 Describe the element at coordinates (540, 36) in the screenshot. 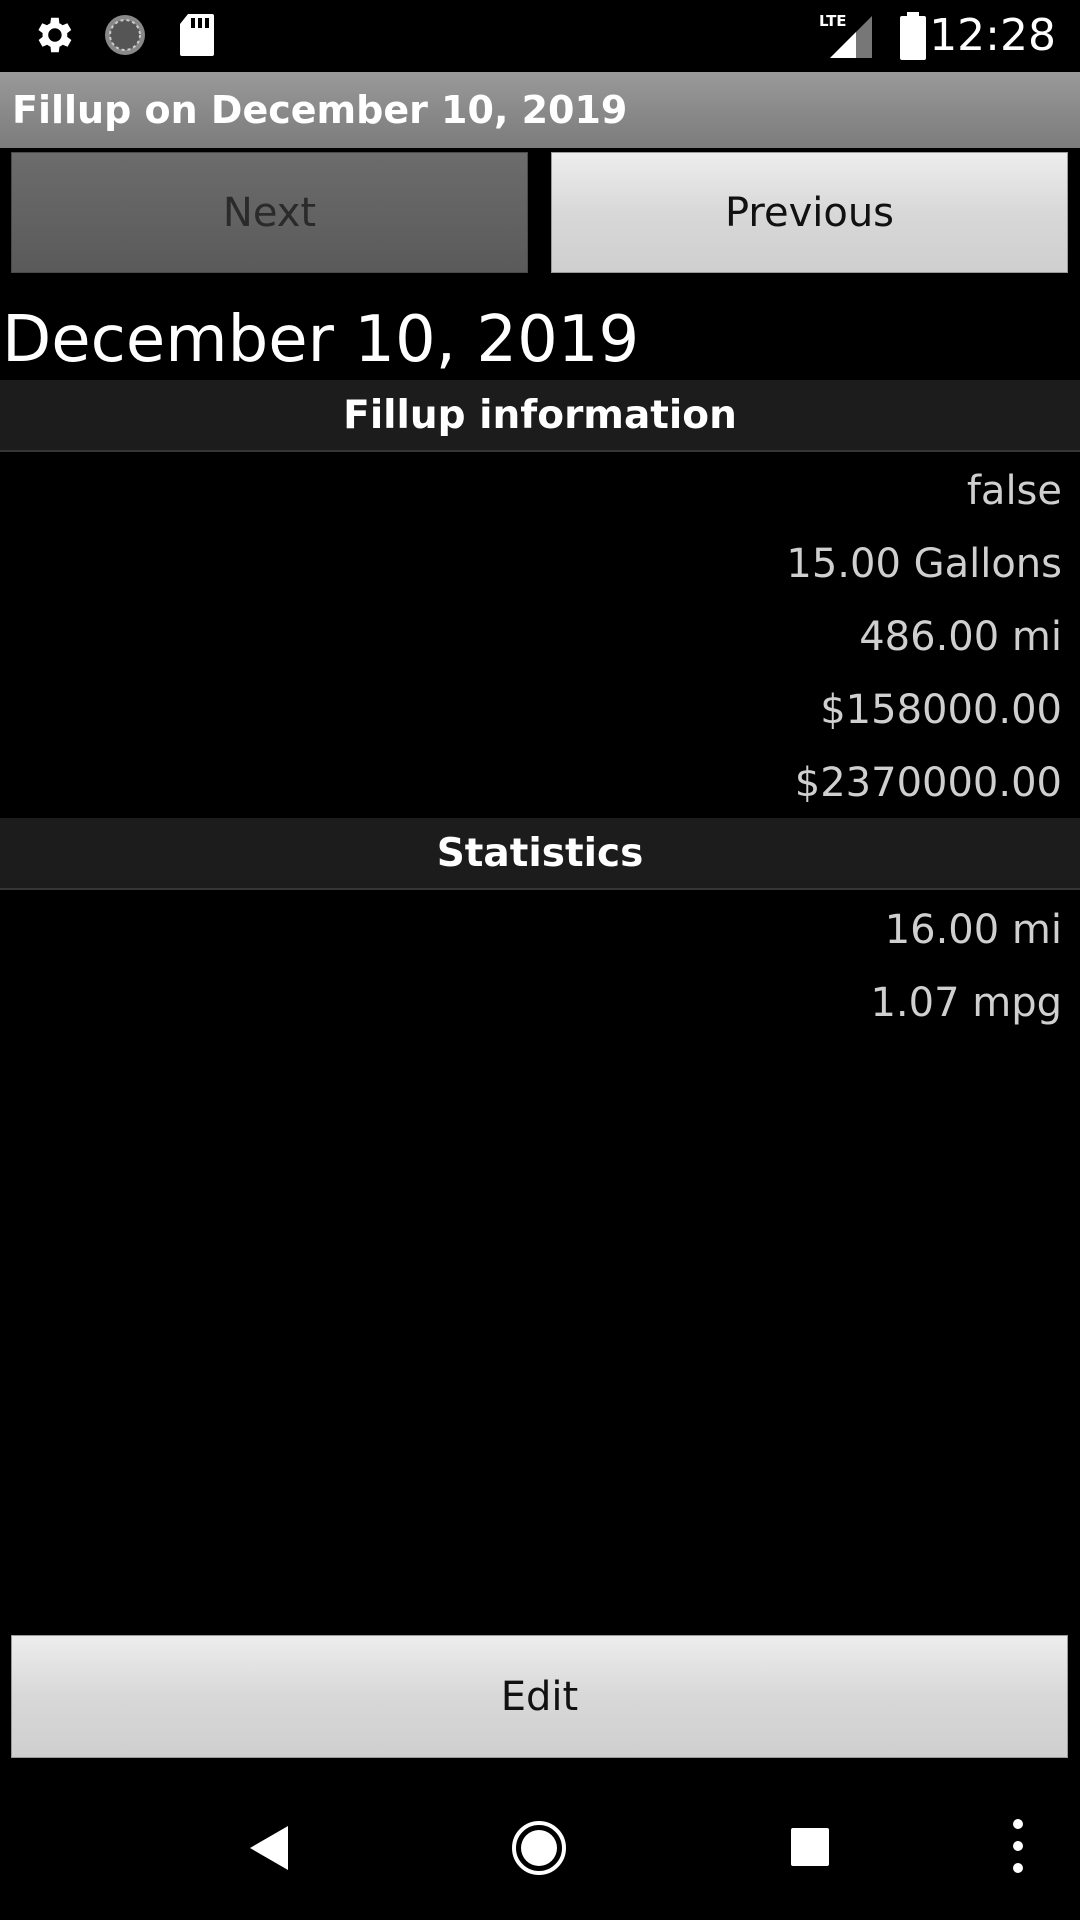

I see `status-bar: LTE 12:28` at that location.